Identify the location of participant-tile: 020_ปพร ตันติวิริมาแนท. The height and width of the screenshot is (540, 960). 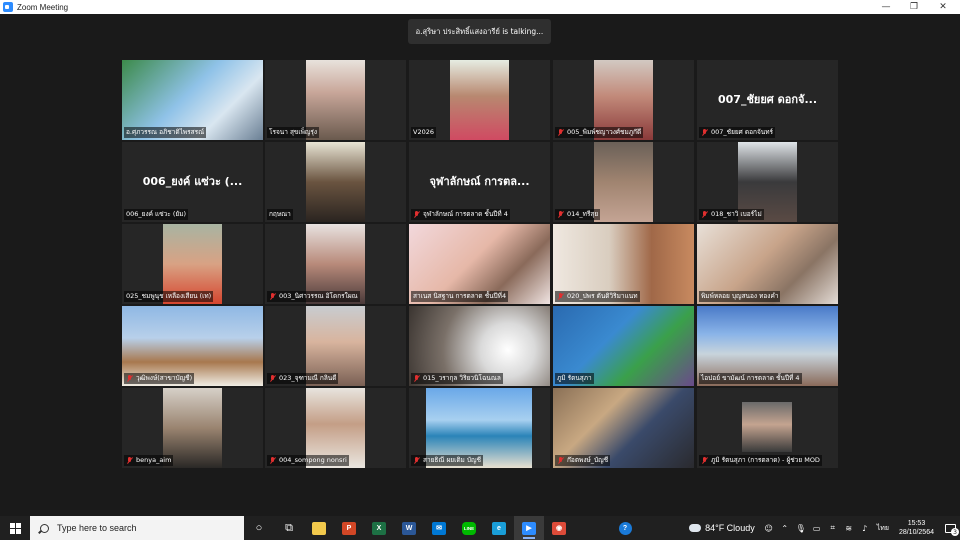
(623, 264).